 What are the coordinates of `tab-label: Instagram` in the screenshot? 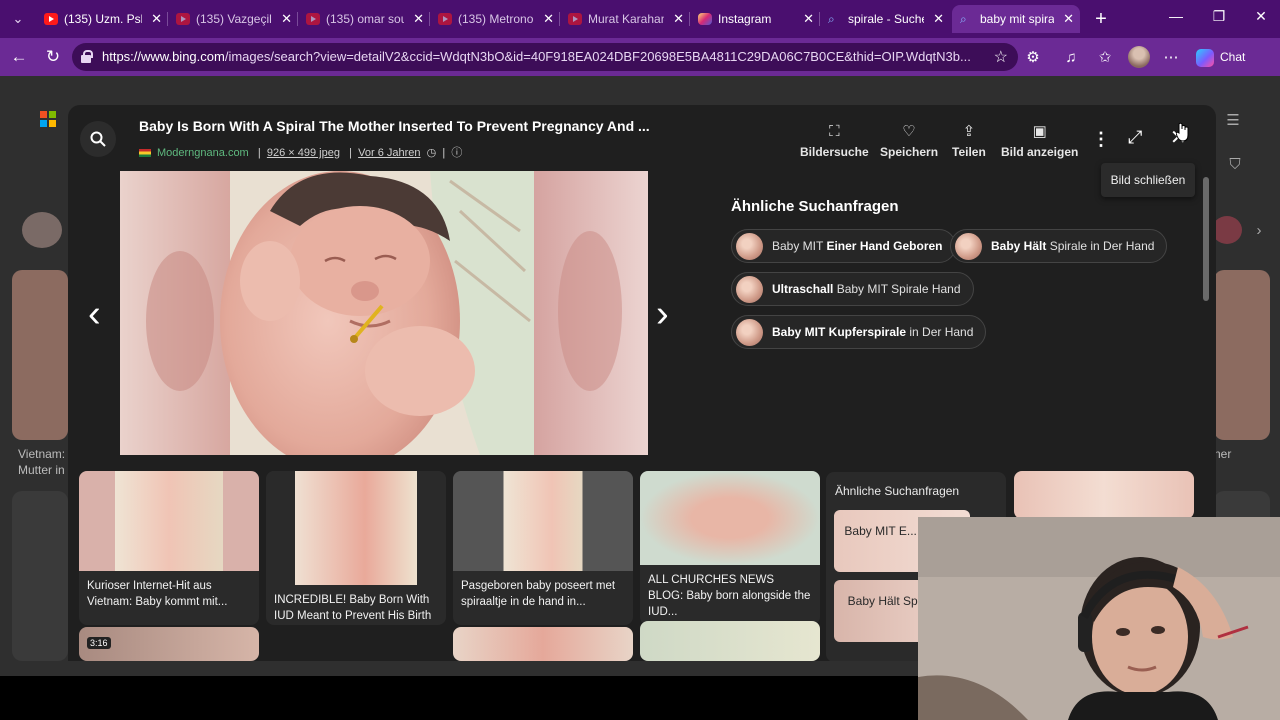 It's located at (745, 19).